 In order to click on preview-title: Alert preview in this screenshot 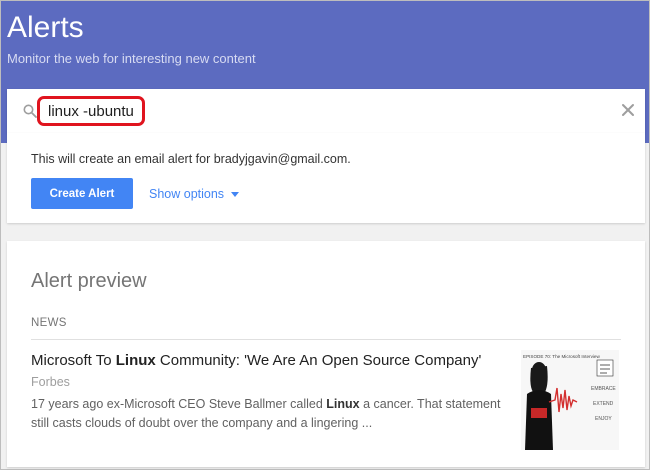, I will do `click(89, 281)`.